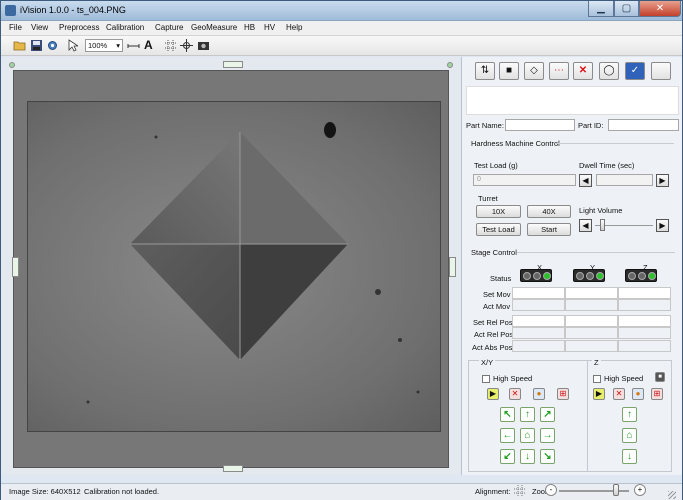 The height and width of the screenshot is (500, 683). What do you see at coordinates (39, 27) in the screenshot?
I see `menu-view: View` at bounding box center [39, 27].